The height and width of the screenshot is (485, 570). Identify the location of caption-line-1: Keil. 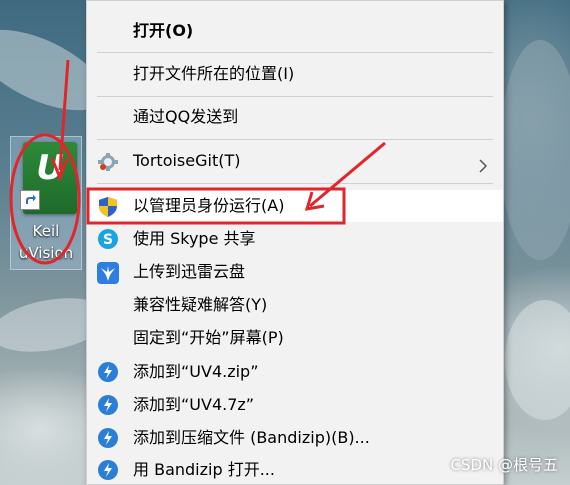
(46, 231).